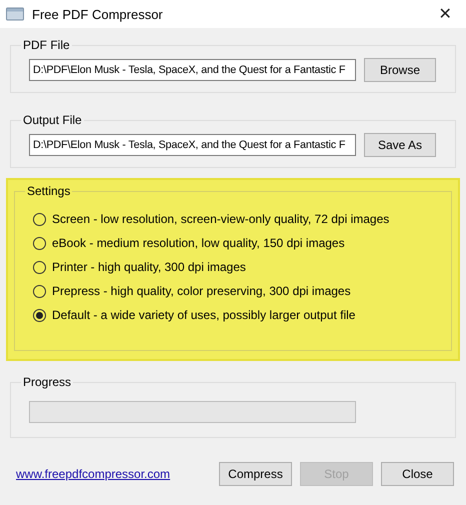 The width and height of the screenshot is (466, 505). What do you see at coordinates (445, 14) in the screenshot?
I see `close-button: ✕` at bounding box center [445, 14].